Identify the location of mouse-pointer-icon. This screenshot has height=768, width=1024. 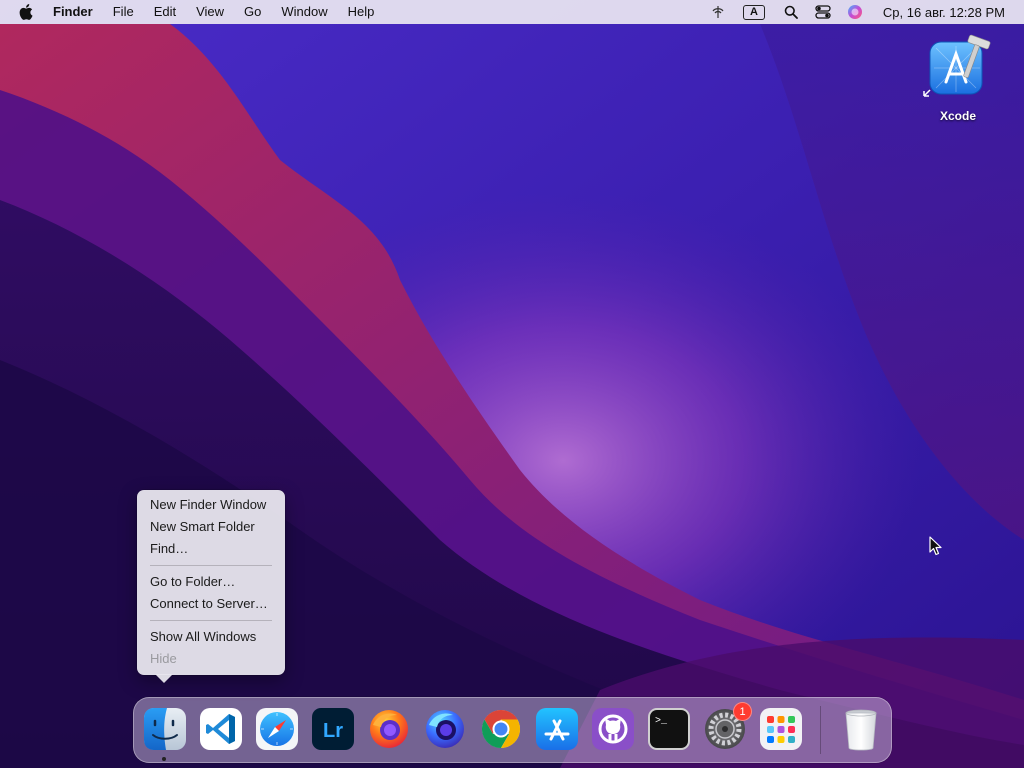
(935, 546).